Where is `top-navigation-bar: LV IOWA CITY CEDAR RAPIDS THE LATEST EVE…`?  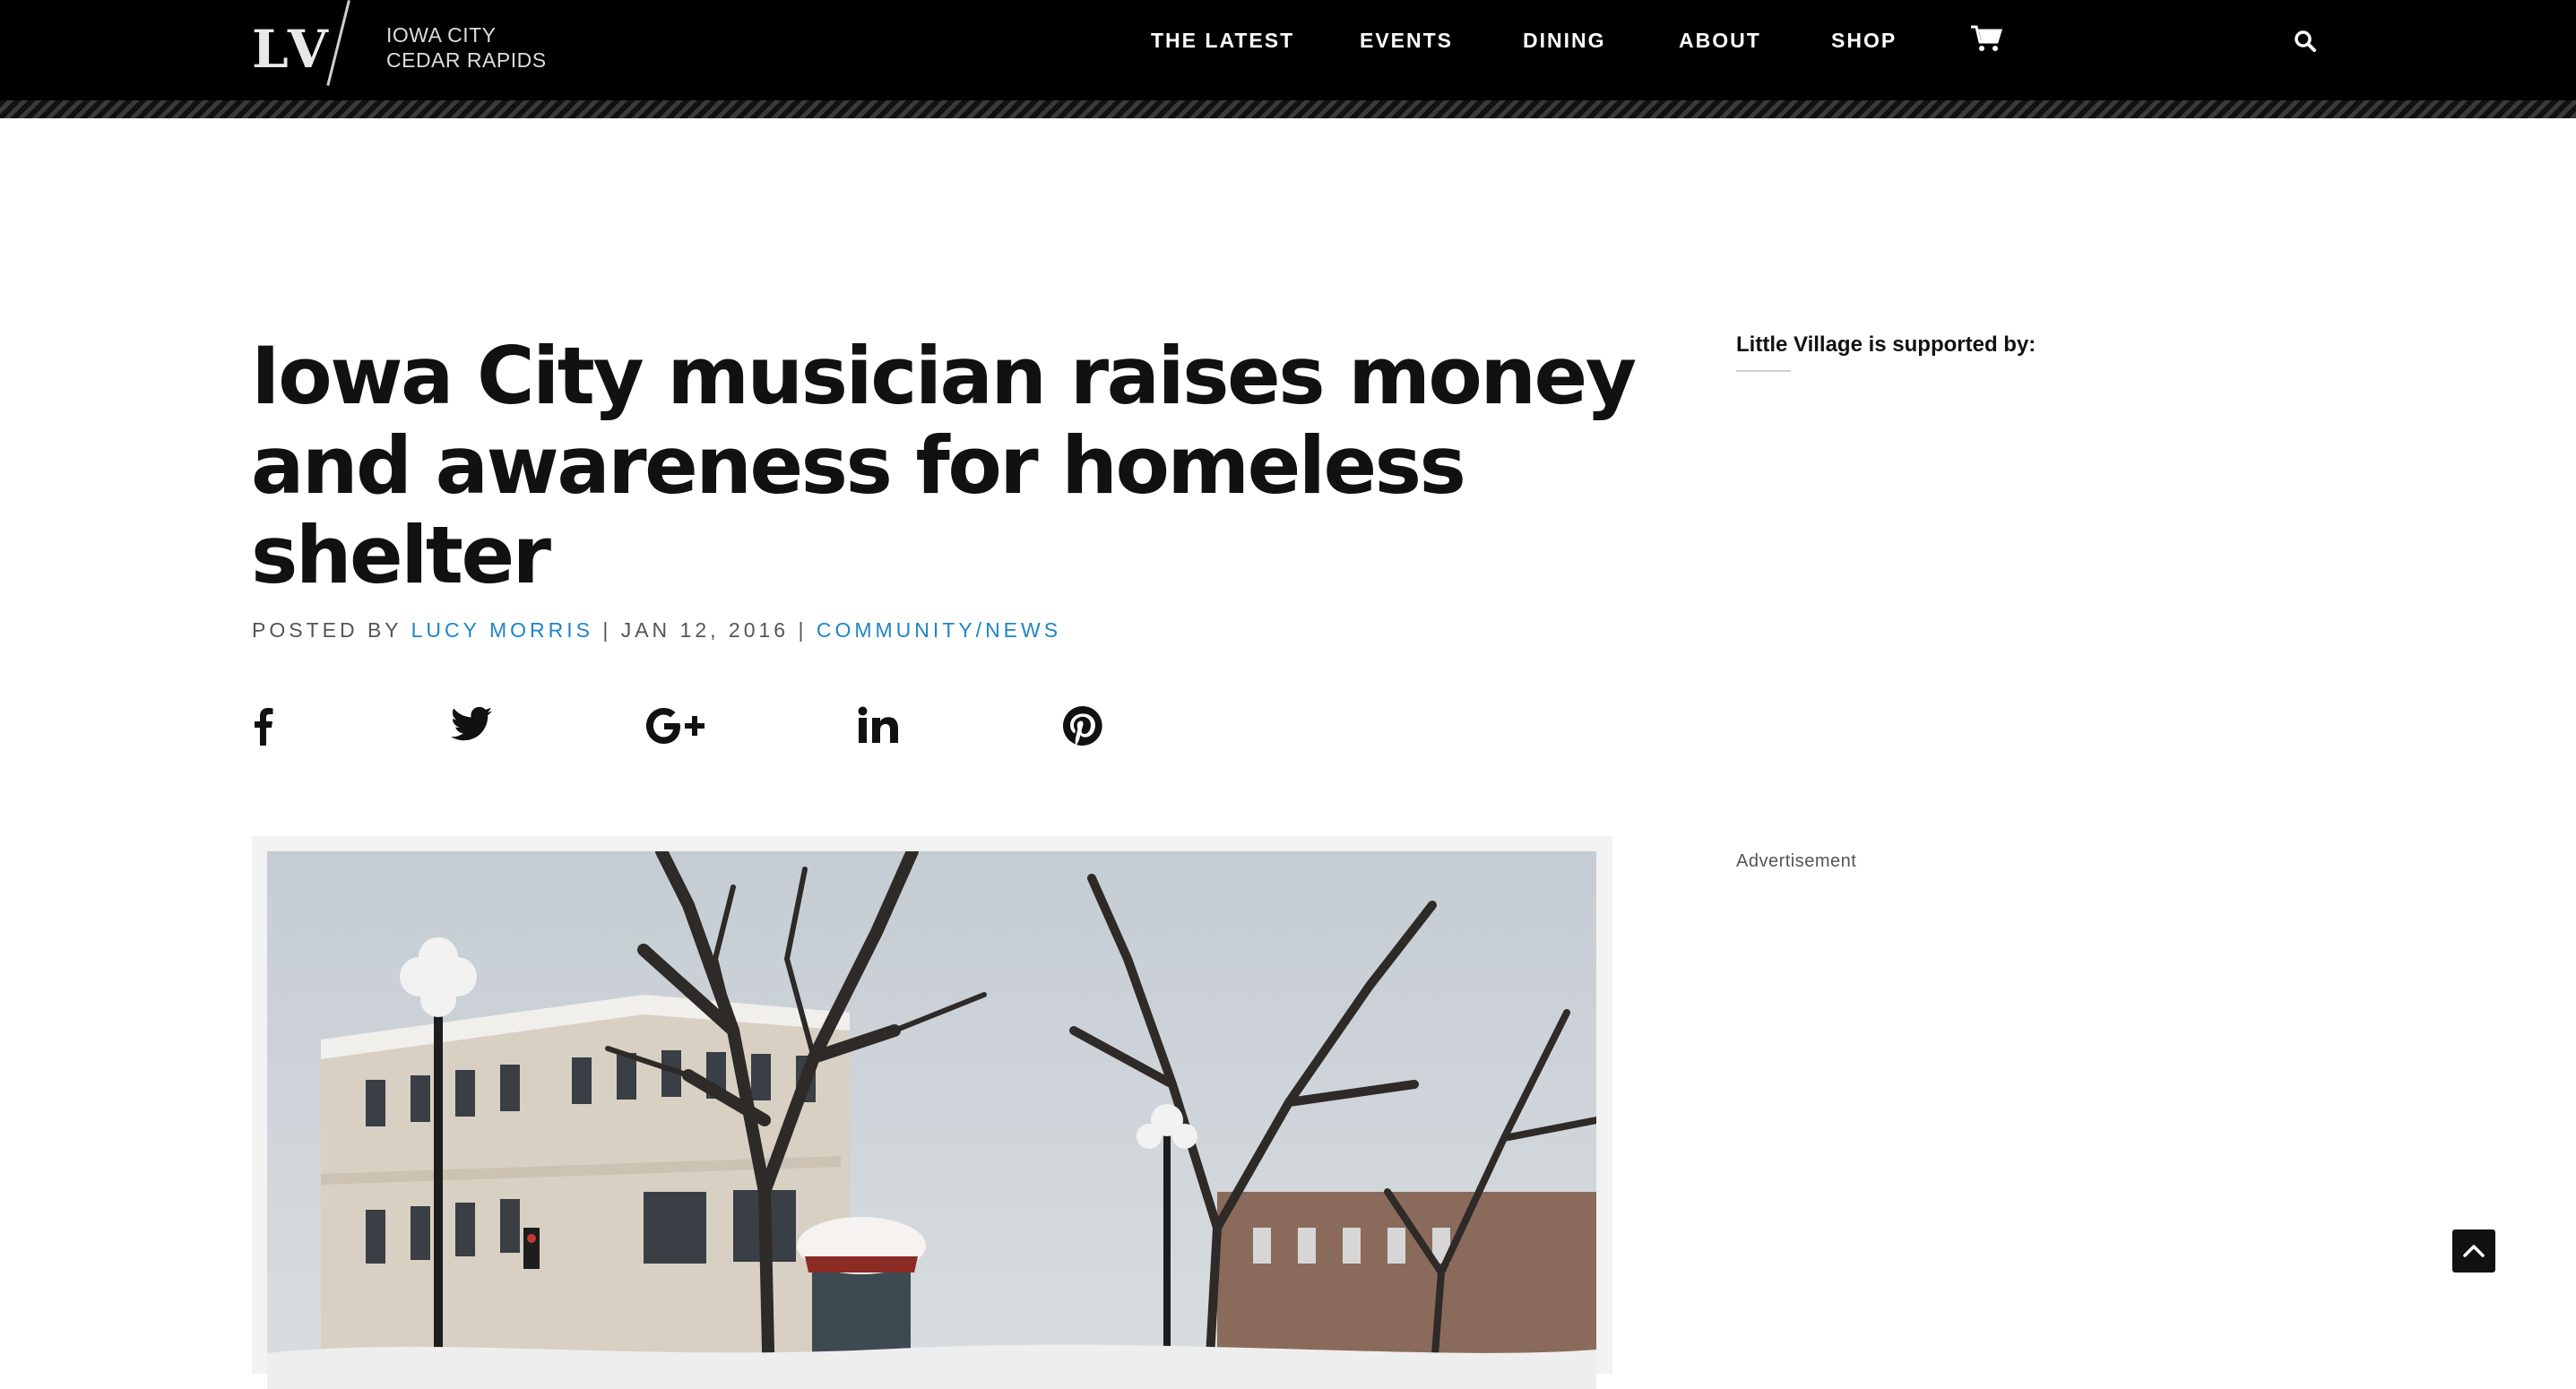 top-navigation-bar: LV IOWA CITY CEDAR RAPIDS THE LATEST EVE… is located at coordinates (1288, 50).